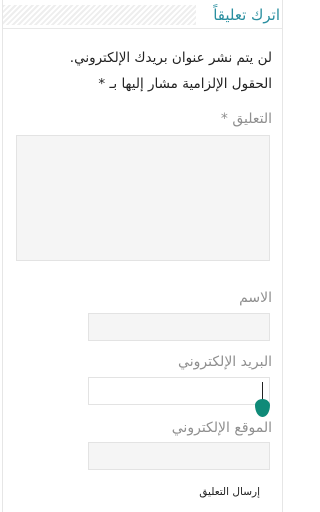 This screenshot has width=320, height=512. What do you see at coordinates (99, 15) in the screenshot?
I see `header-pattern-strip` at bounding box center [99, 15].